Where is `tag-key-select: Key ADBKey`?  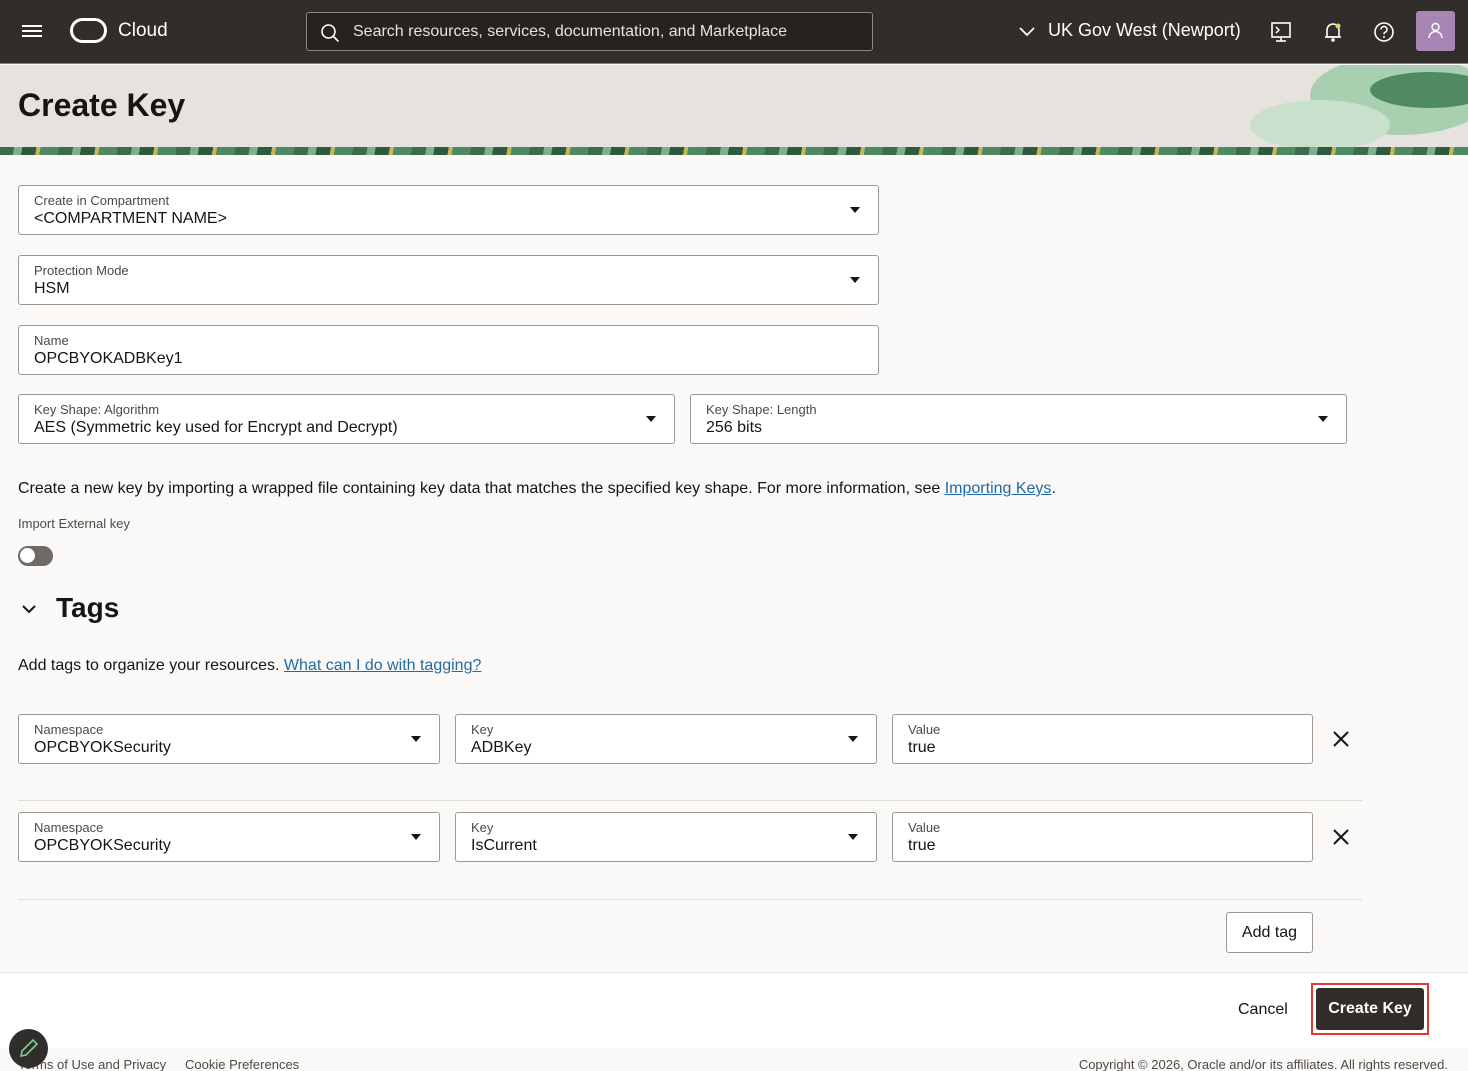 tag-key-select: Key ADBKey is located at coordinates (666, 739).